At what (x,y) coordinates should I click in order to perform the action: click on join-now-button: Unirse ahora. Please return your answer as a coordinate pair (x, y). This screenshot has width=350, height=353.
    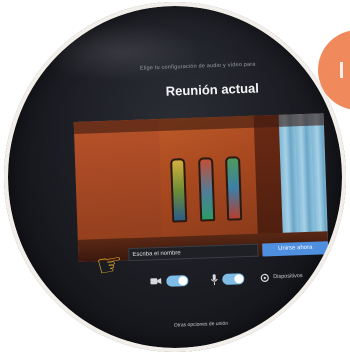
    Looking at the image, I should click on (295, 249).